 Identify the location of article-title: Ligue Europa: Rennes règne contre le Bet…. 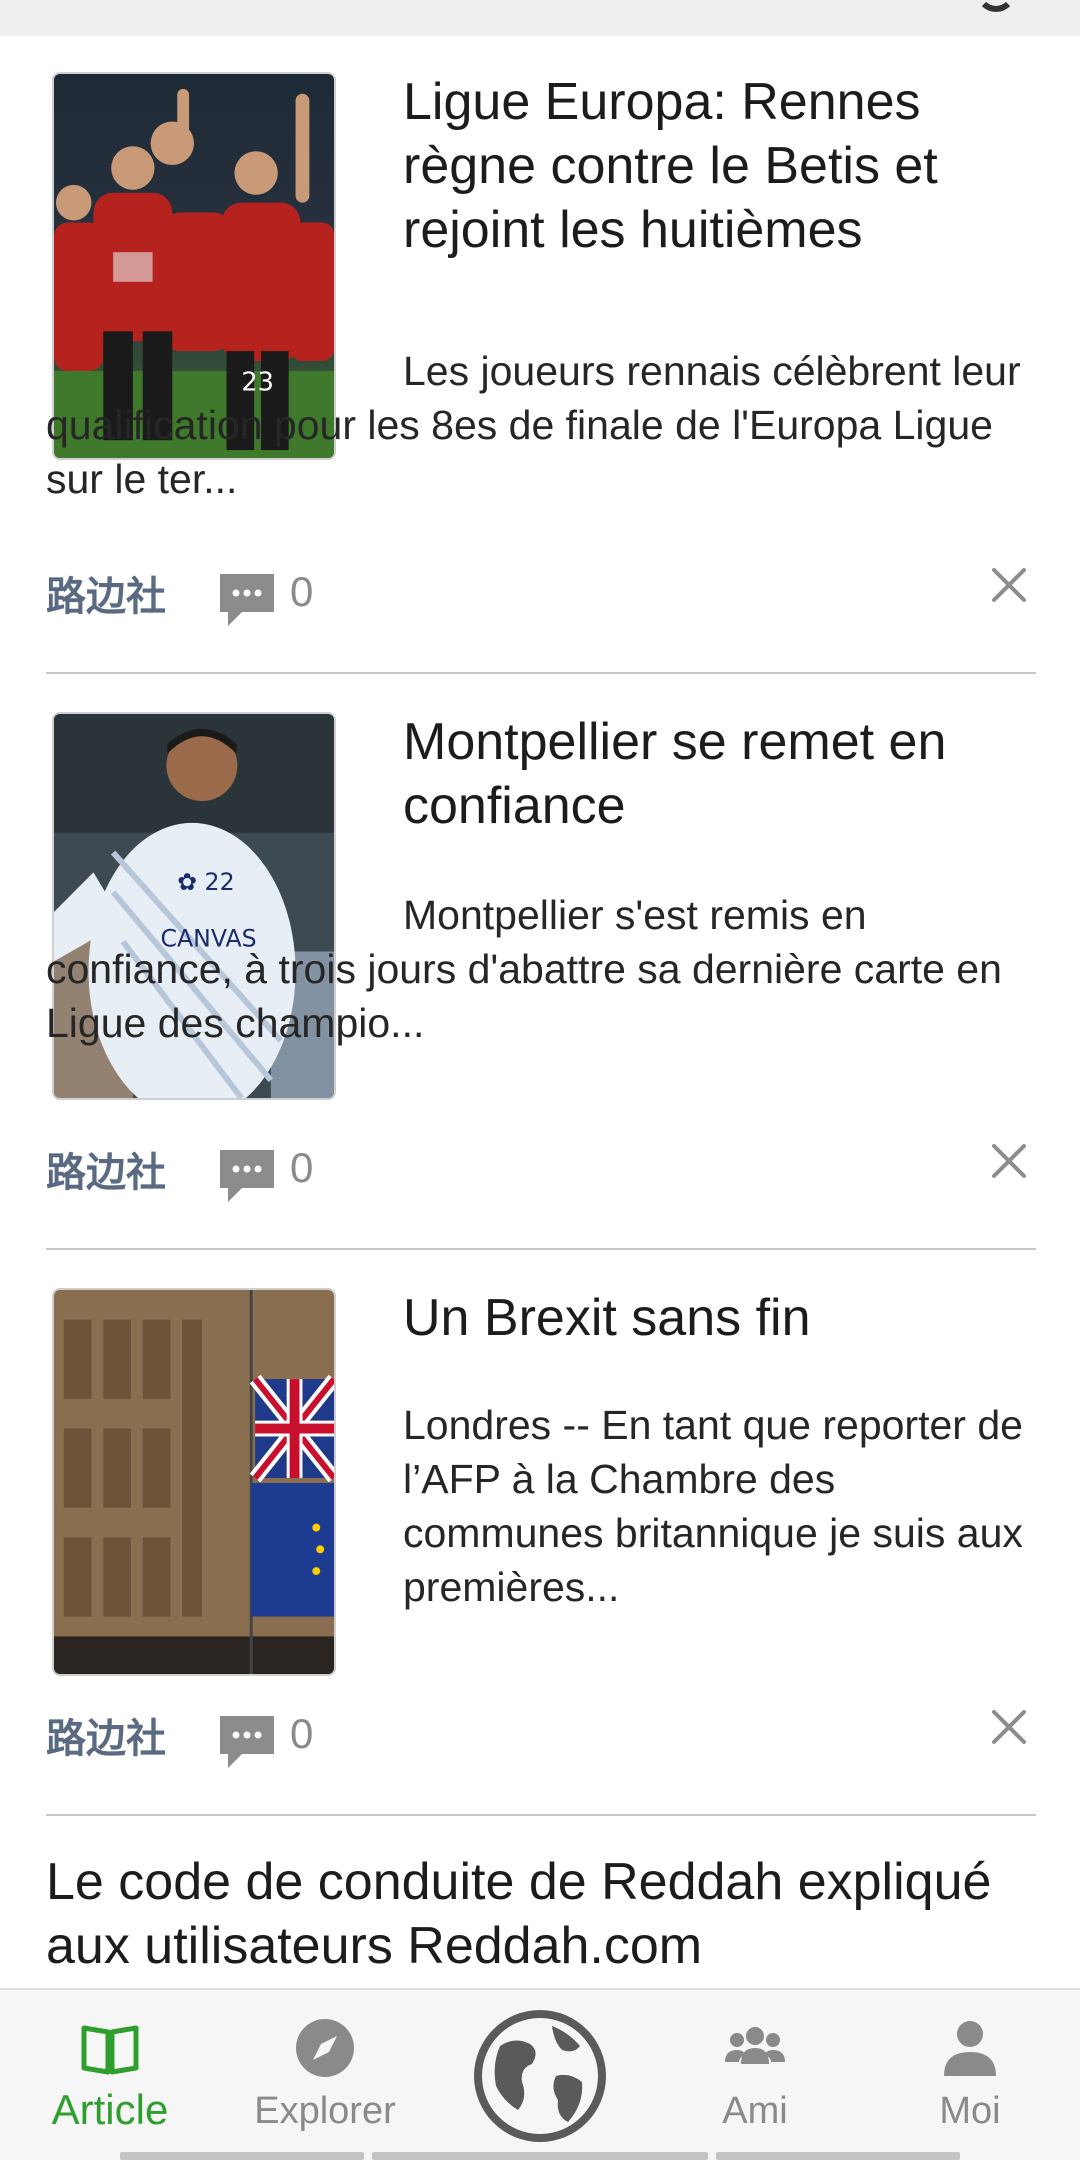
(723, 166).